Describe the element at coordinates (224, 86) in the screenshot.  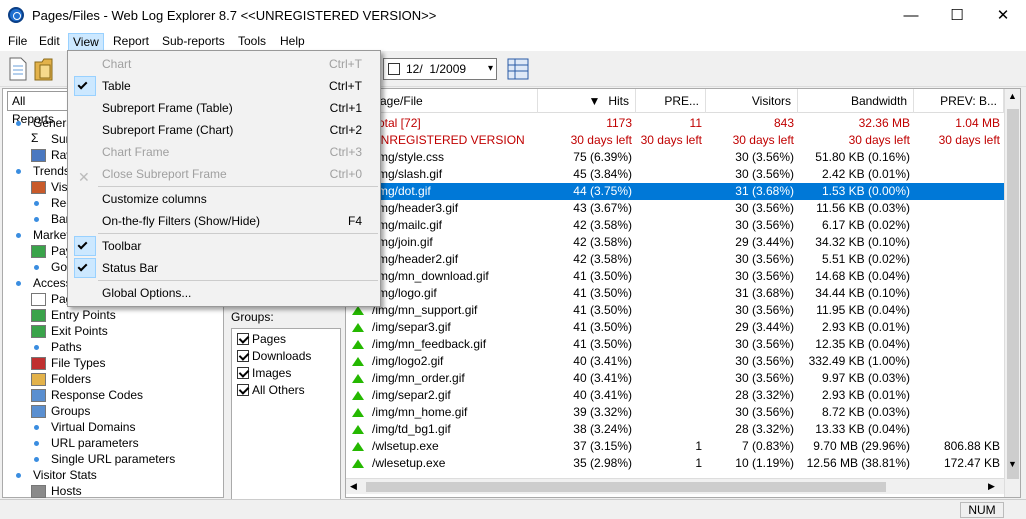
I see `view-table-item: Table Ctrl+T` at that location.